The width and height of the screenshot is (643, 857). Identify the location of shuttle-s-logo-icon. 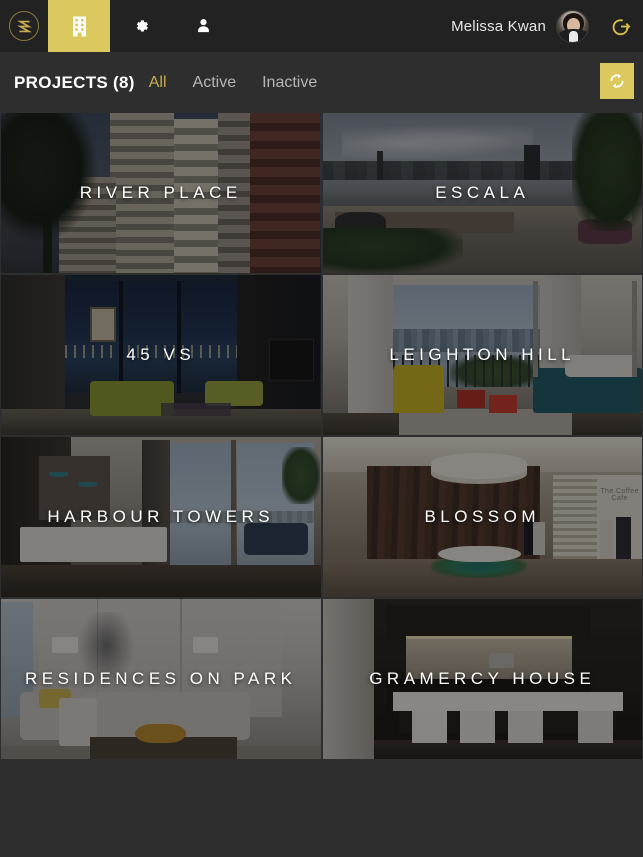
(24, 26).